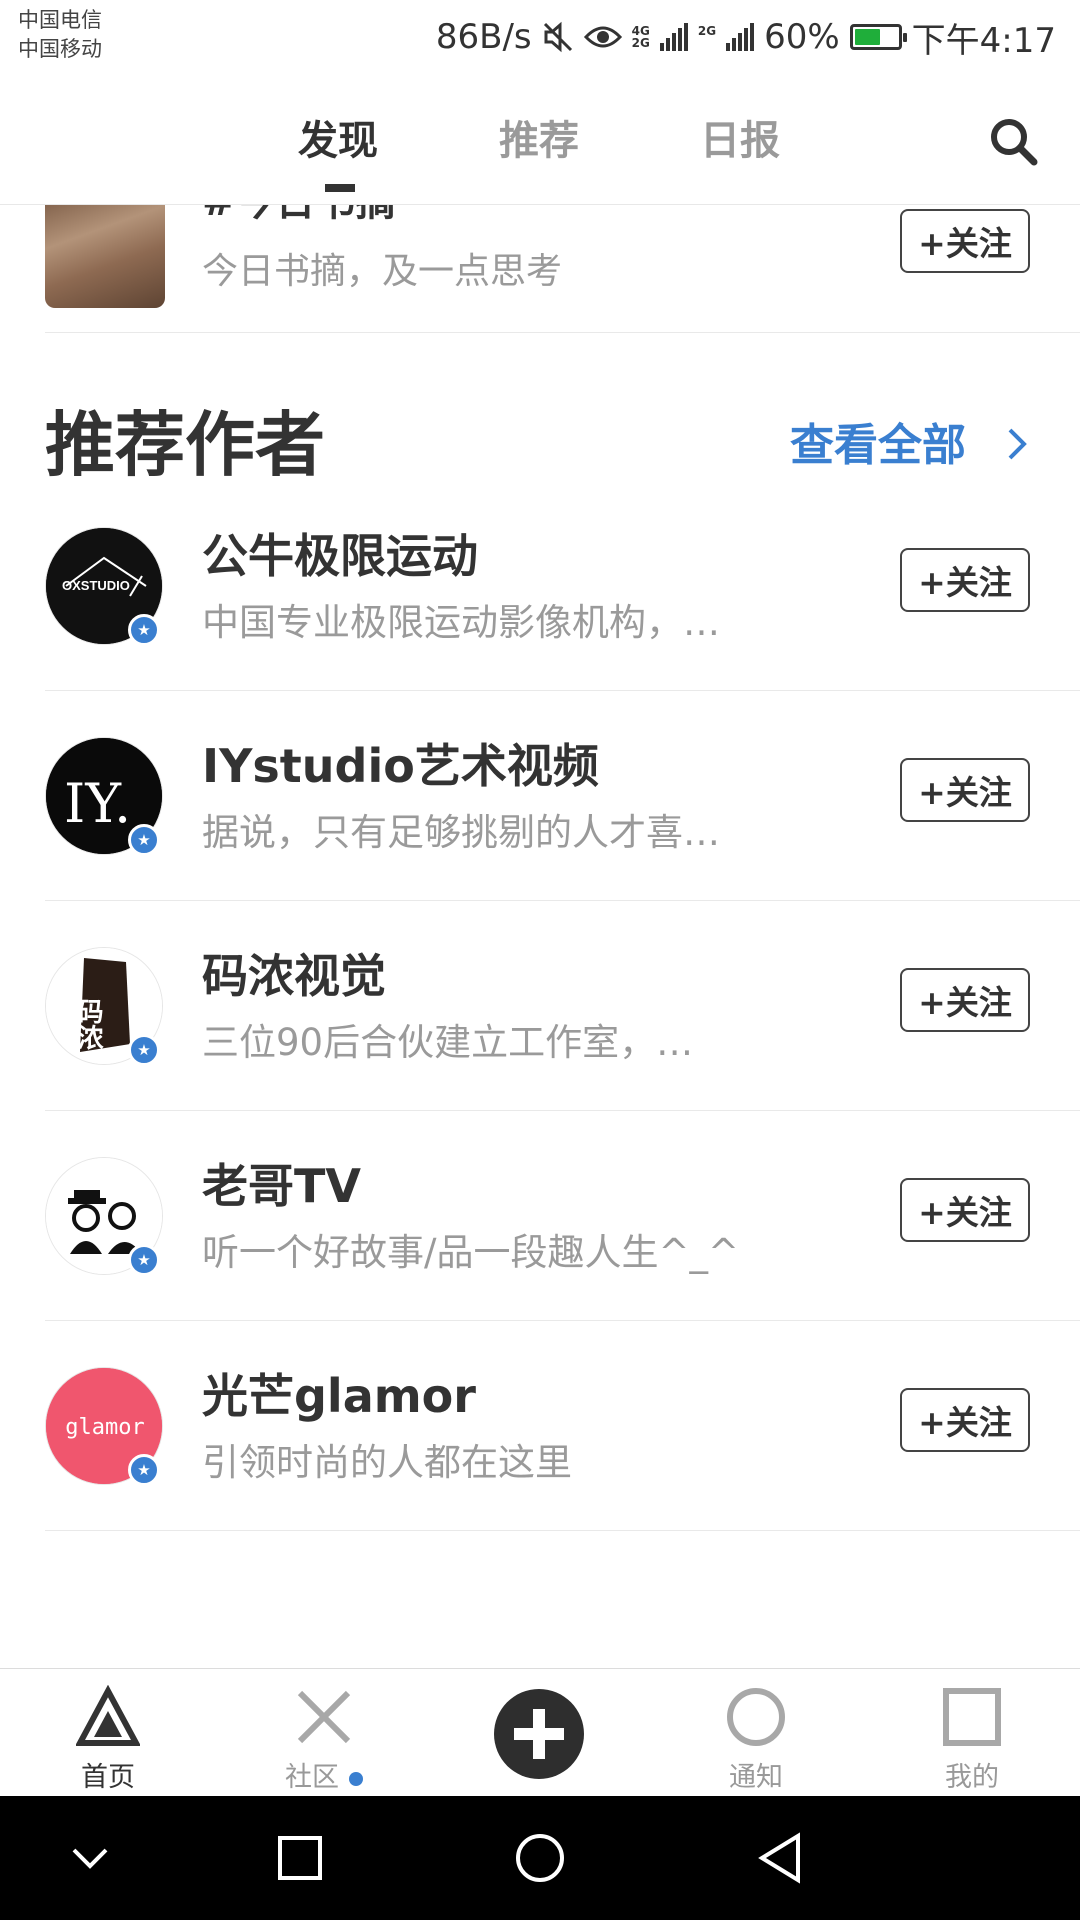  I want to click on eye-icon, so click(602, 37).